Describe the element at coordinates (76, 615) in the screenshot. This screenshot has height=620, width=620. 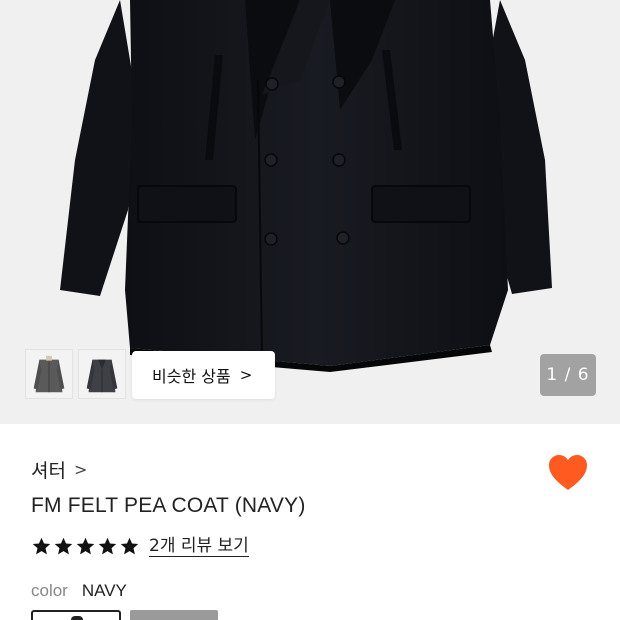
I see `color-swatch-navy` at that location.